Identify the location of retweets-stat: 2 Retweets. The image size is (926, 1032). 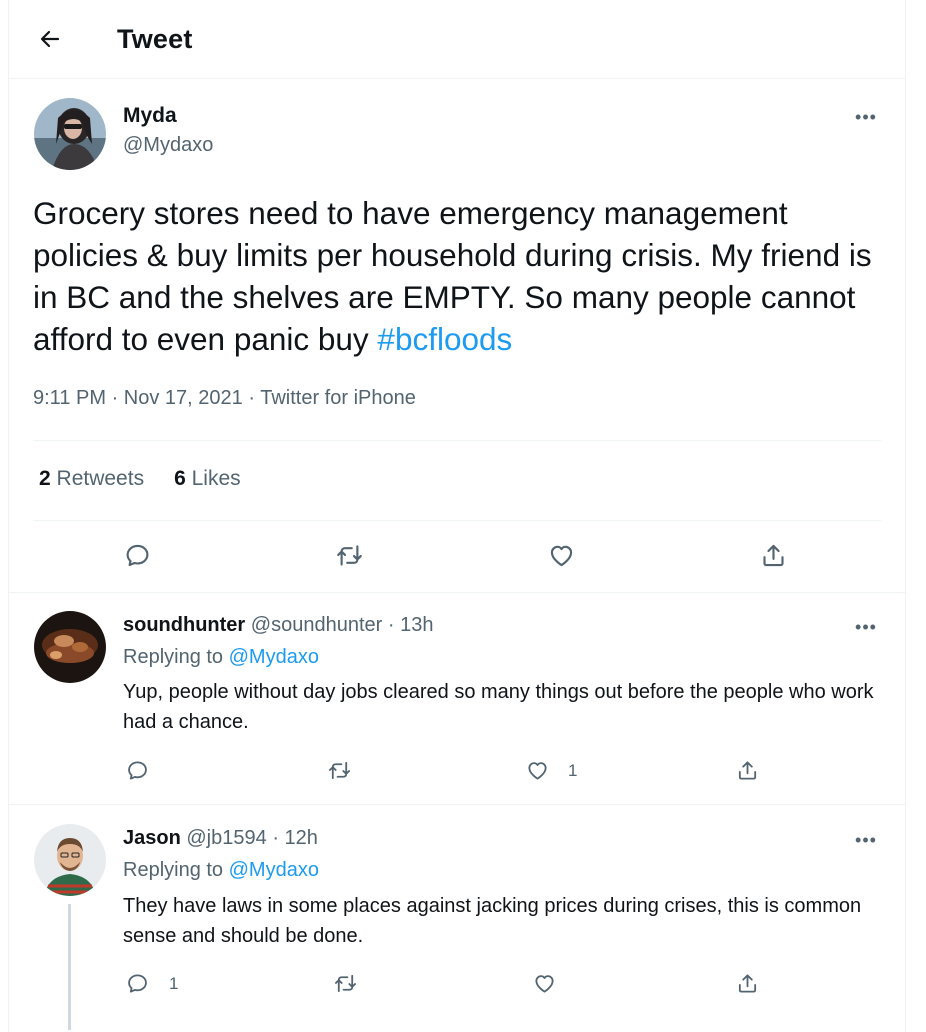
(91, 479).